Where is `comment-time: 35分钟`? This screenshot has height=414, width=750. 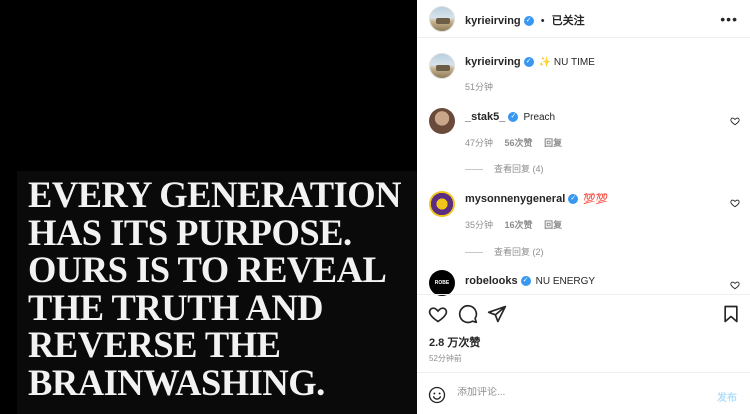 comment-time: 35分钟 is located at coordinates (479, 225).